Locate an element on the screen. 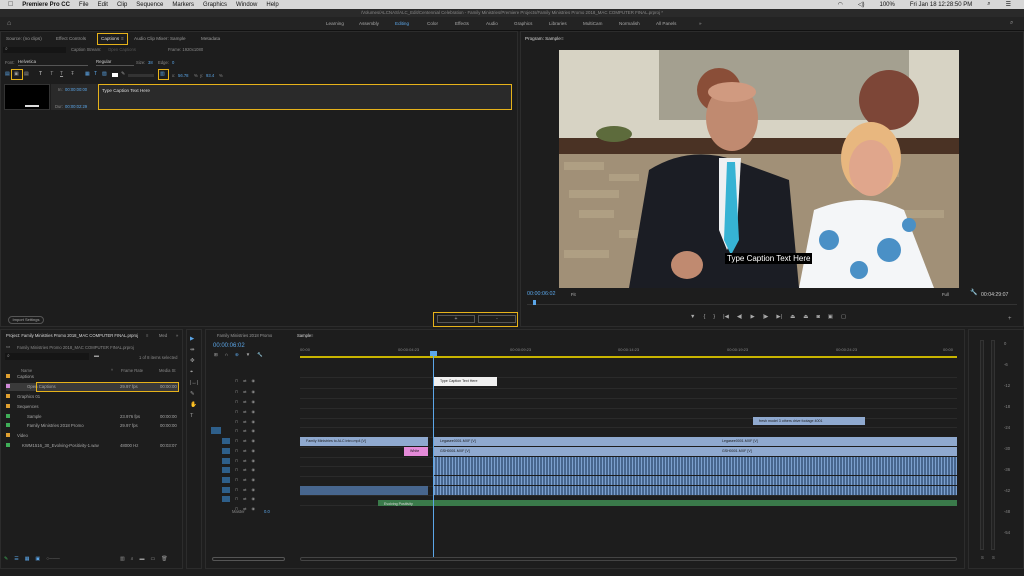 The width and height of the screenshot is (1024, 576). align-right-icon: ▤ is located at coordinates (26, 74).